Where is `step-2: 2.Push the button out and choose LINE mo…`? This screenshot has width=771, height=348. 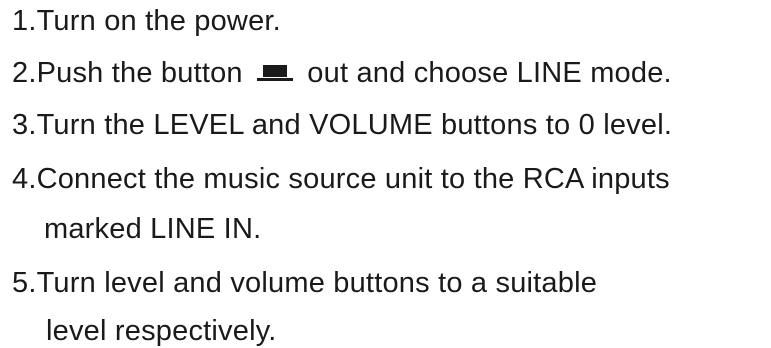
step-2: 2.Push the button out and choose LINE mo… is located at coordinates (342, 73).